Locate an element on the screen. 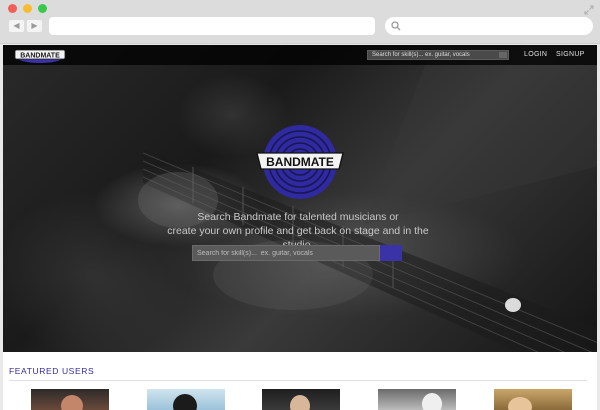 This screenshot has width=600, height=410. hero-logo-text: BANDMATE is located at coordinates (300, 162).